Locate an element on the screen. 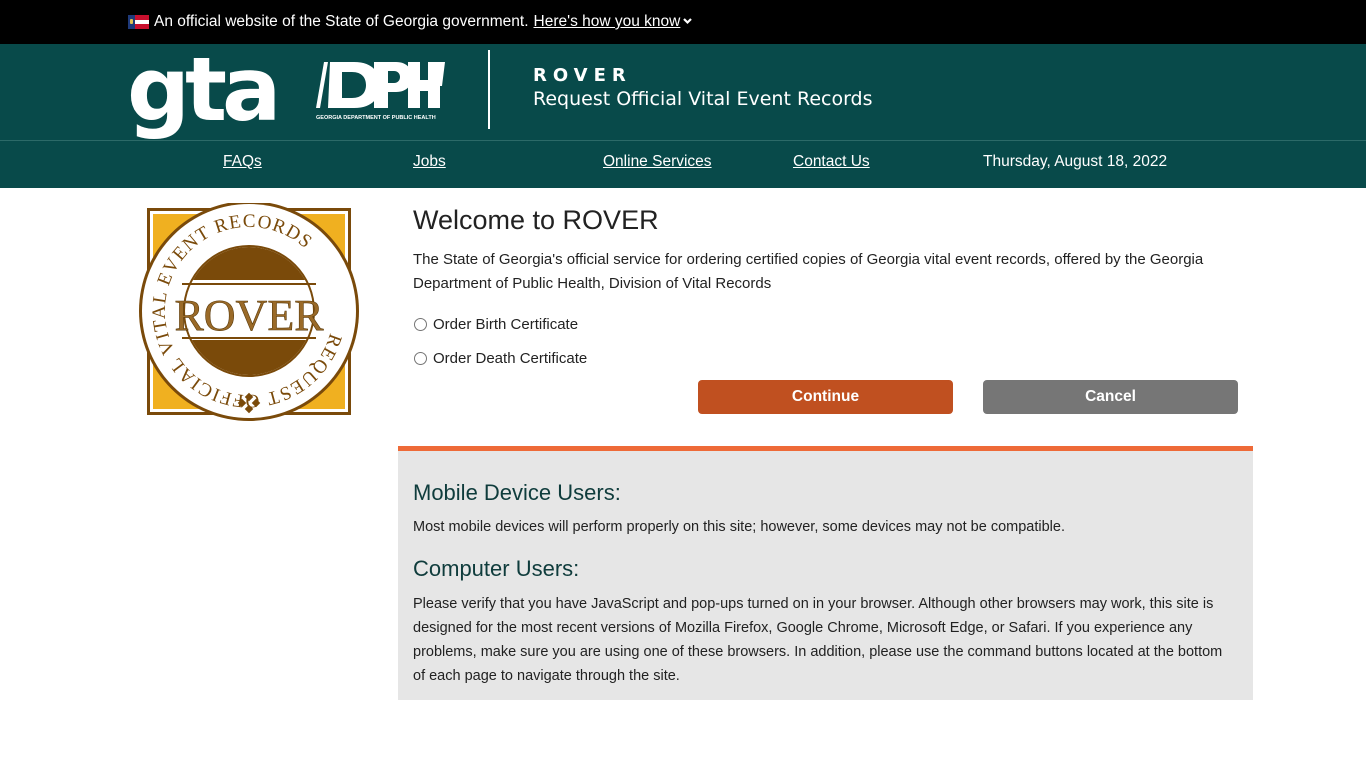  seal-center-text: ROVER is located at coordinates (249, 315).